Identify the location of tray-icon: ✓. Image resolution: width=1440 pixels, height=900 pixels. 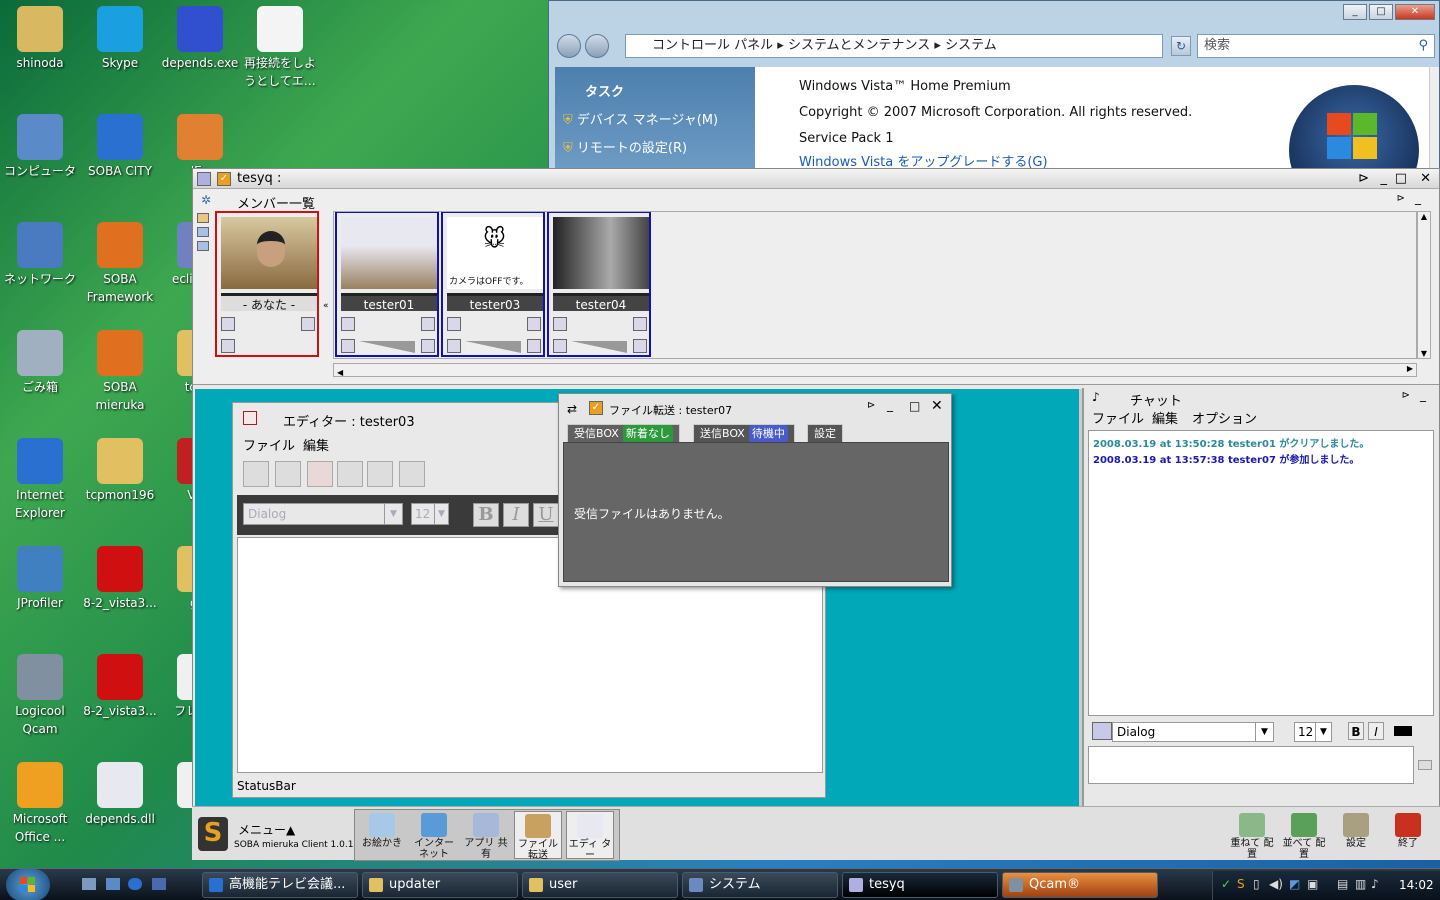
(1226, 884).